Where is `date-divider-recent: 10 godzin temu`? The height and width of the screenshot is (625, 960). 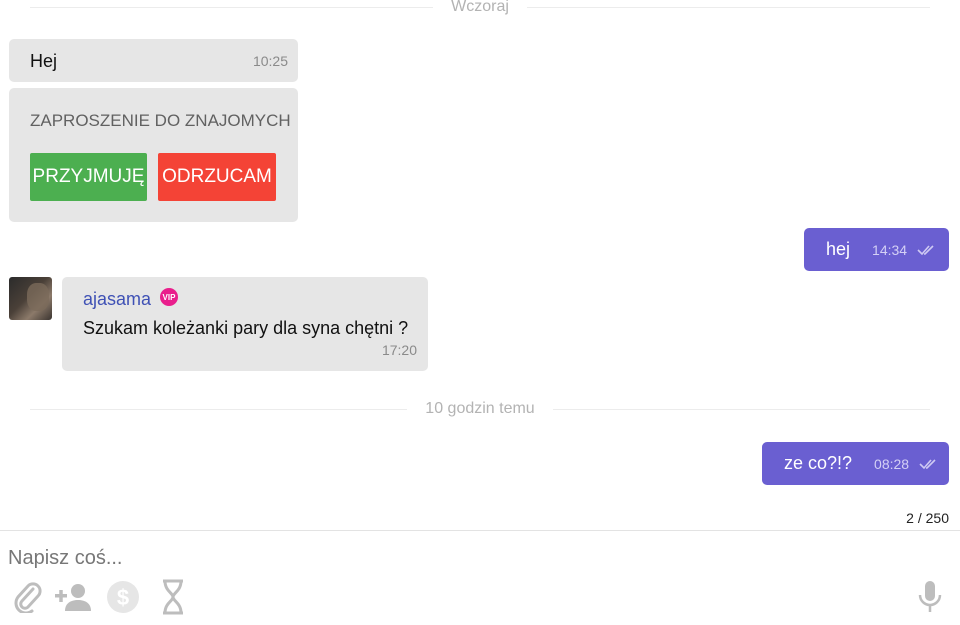 date-divider-recent: 10 godzin temu is located at coordinates (480, 409).